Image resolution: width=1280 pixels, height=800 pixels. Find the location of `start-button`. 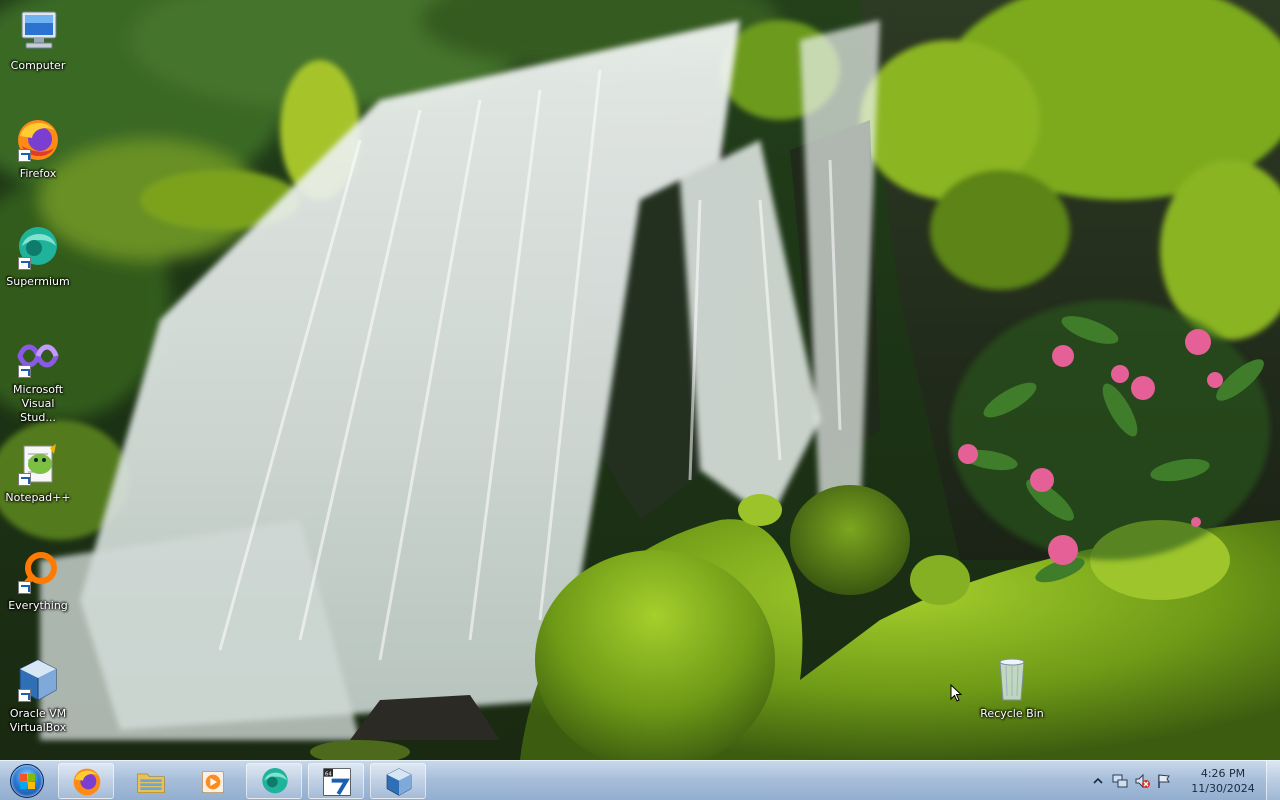

start-button is located at coordinates (27, 781).